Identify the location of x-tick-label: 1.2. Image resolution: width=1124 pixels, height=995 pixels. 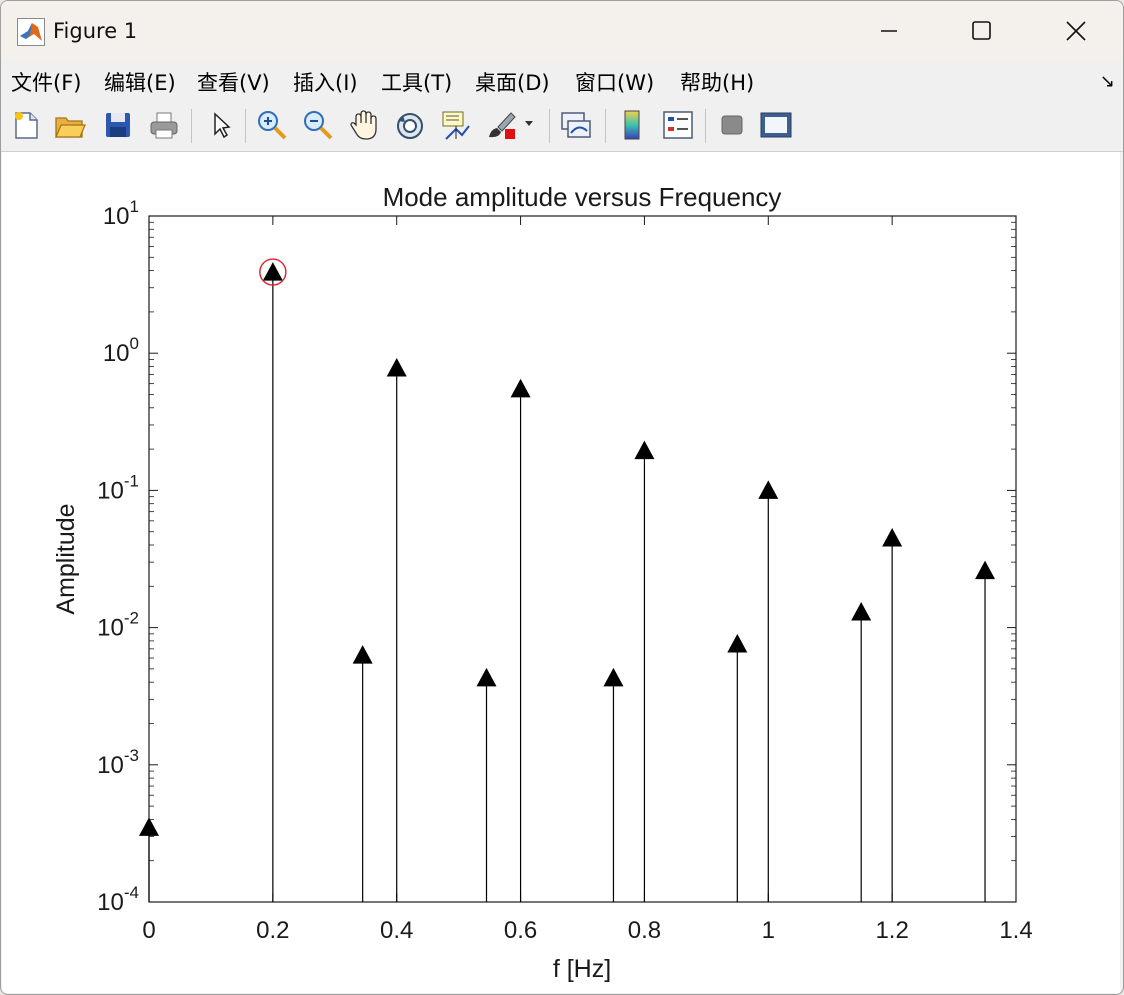
(891, 930).